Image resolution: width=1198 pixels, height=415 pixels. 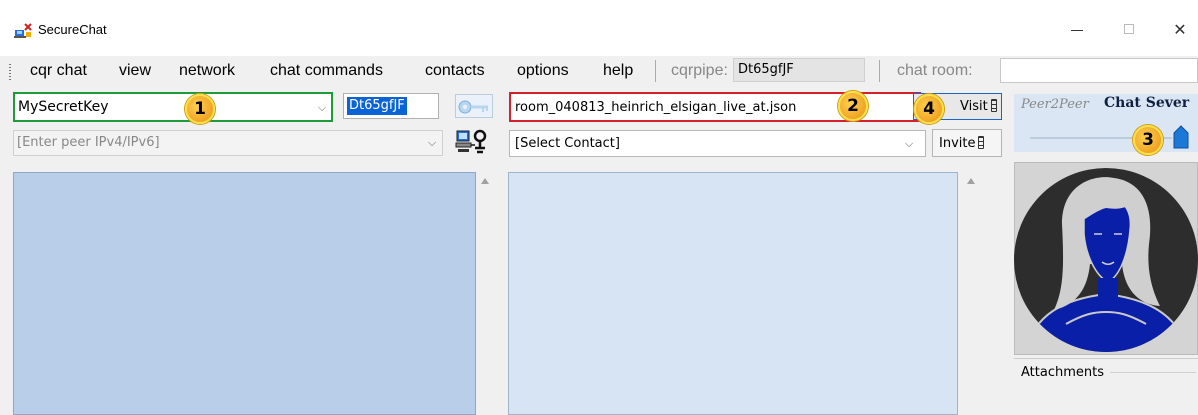 I want to click on pipe-field: Dt65gfJF, so click(x=391, y=106).